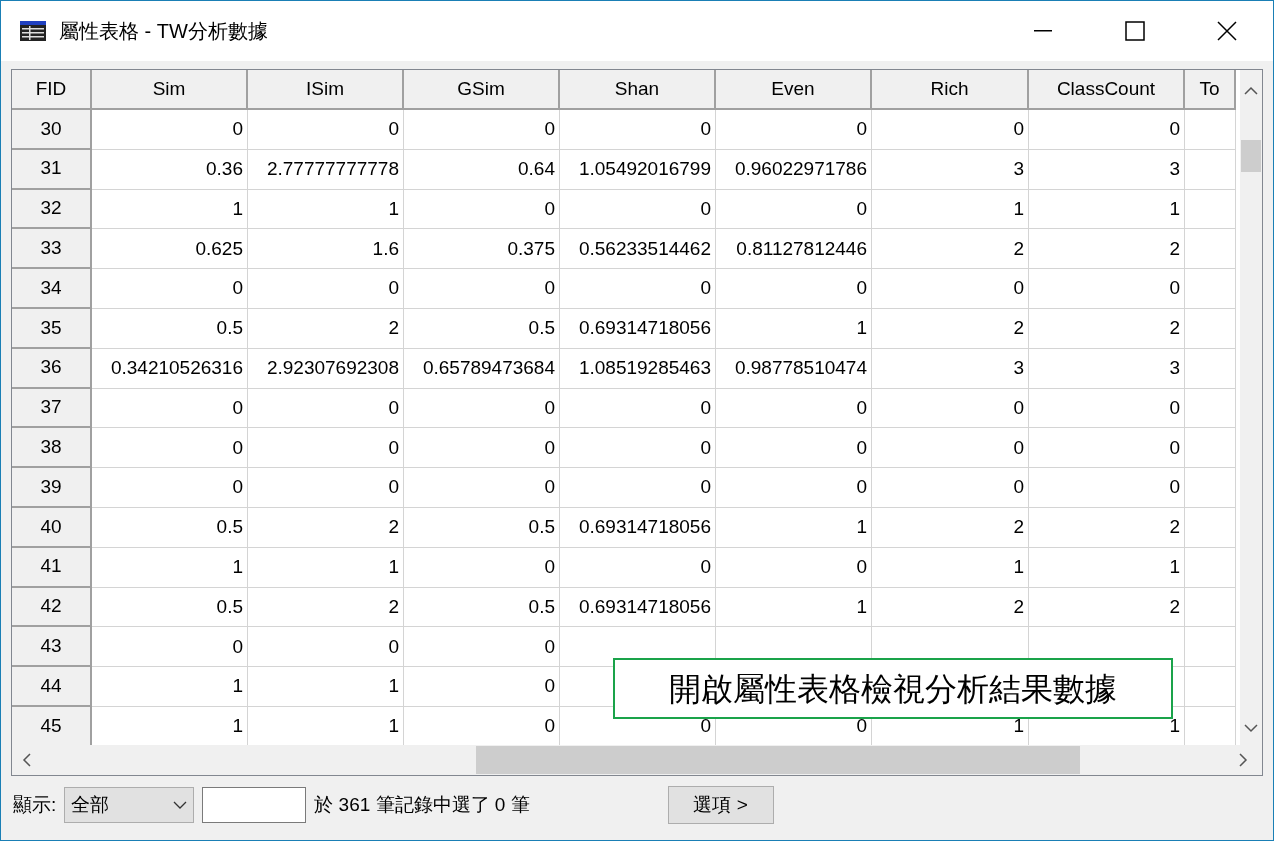 This screenshot has height=841, width=1274. Describe the element at coordinates (52, 567) in the screenshot. I see `row-header: 41` at that location.